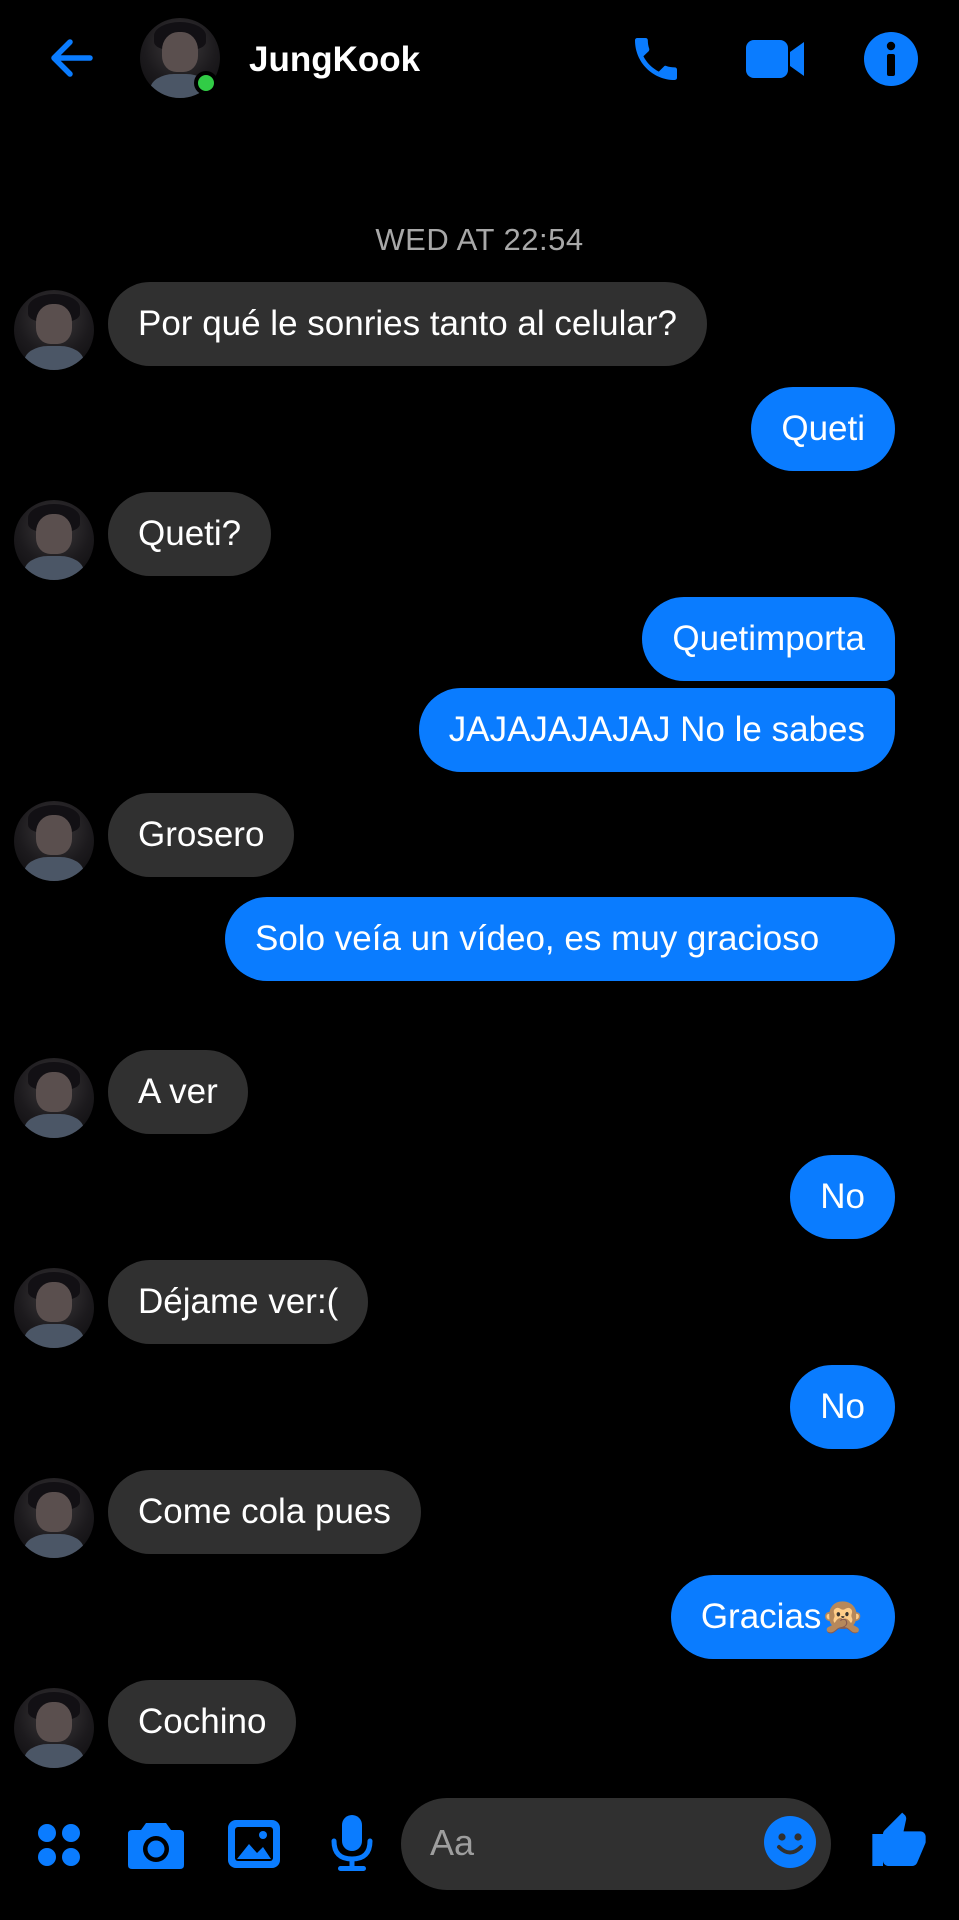  I want to click on camera-button, so click(156, 1844).